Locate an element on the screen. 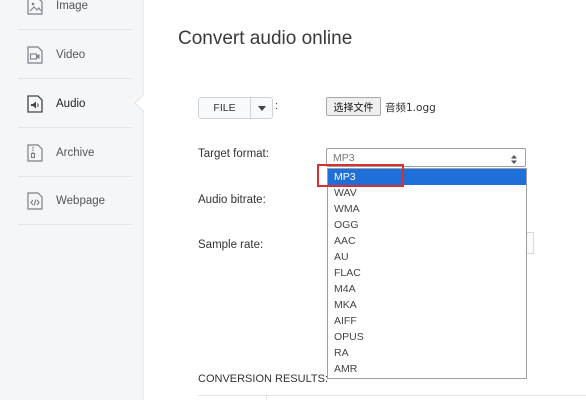 The image size is (586, 400). chevron-down-icon is located at coordinates (261, 108).